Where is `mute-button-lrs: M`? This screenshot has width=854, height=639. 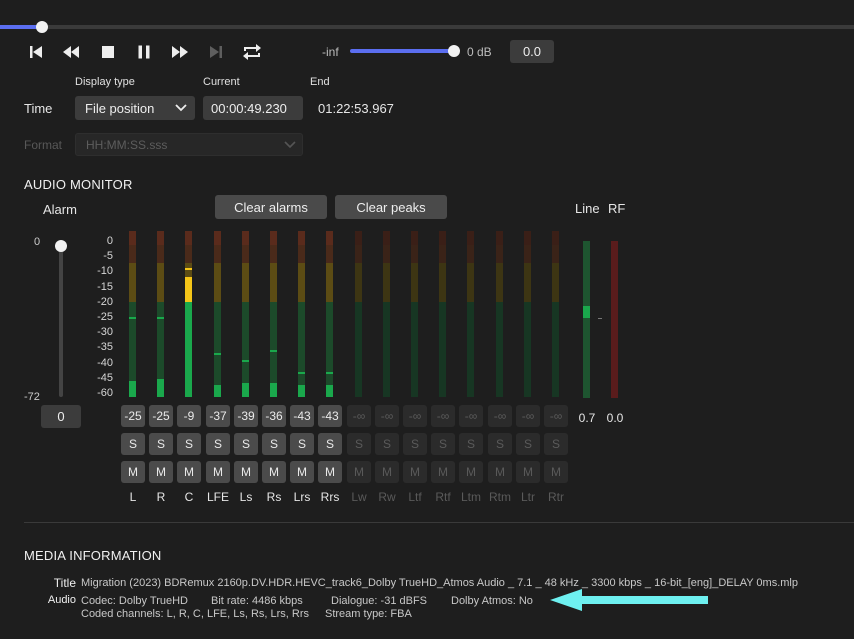
mute-button-lrs: M is located at coordinates (302, 472).